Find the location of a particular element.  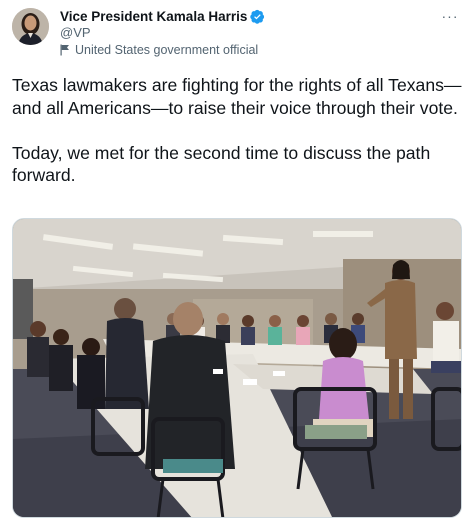

more-options-button: ··· is located at coordinates (450, 16).